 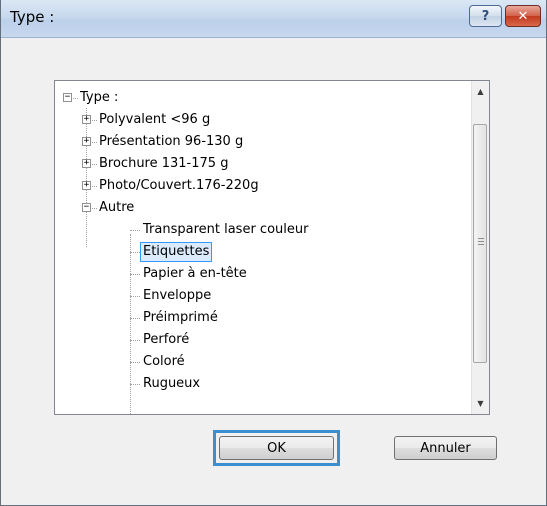 What do you see at coordinates (32, 17) in the screenshot?
I see `window-title: Type :` at bounding box center [32, 17].